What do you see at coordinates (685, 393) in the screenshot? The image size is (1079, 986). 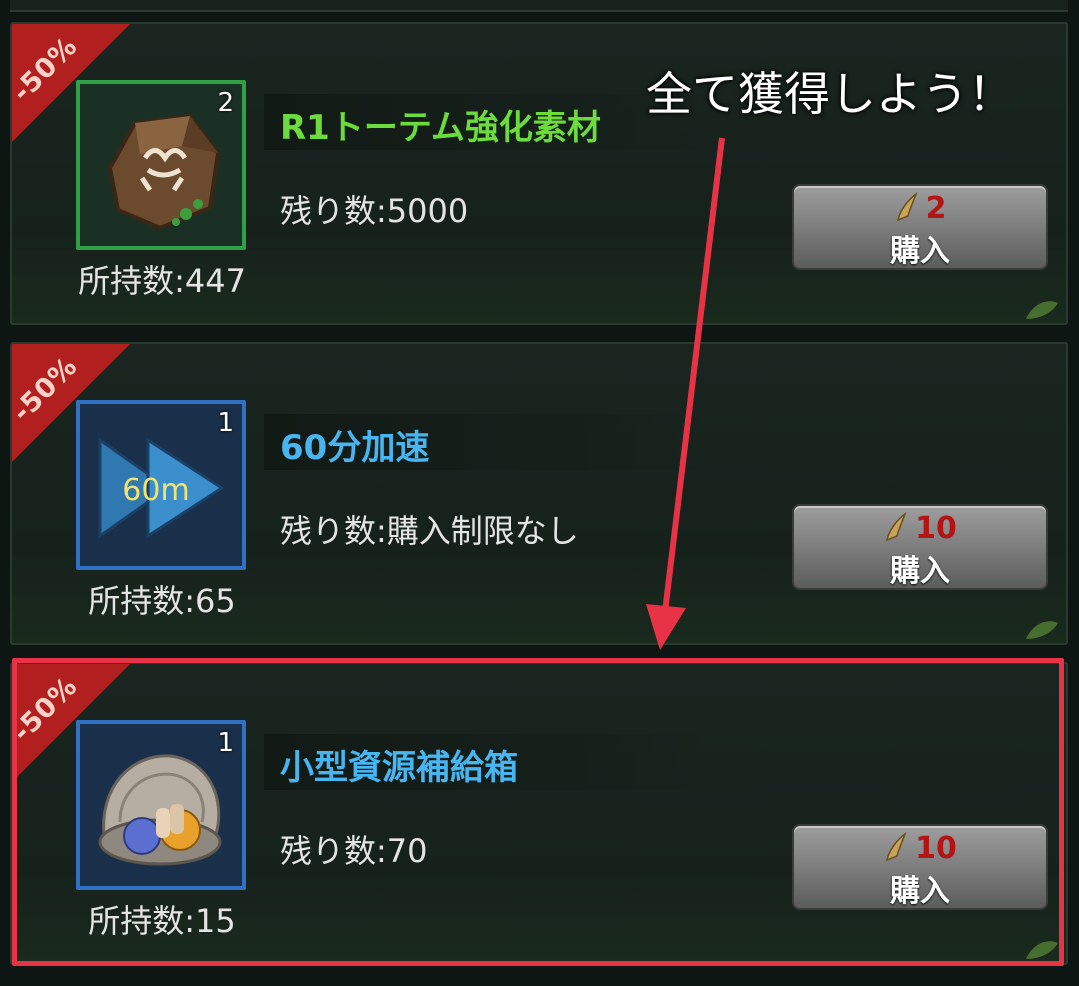 I see `annotation-arrow-icon` at bounding box center [685, 393].